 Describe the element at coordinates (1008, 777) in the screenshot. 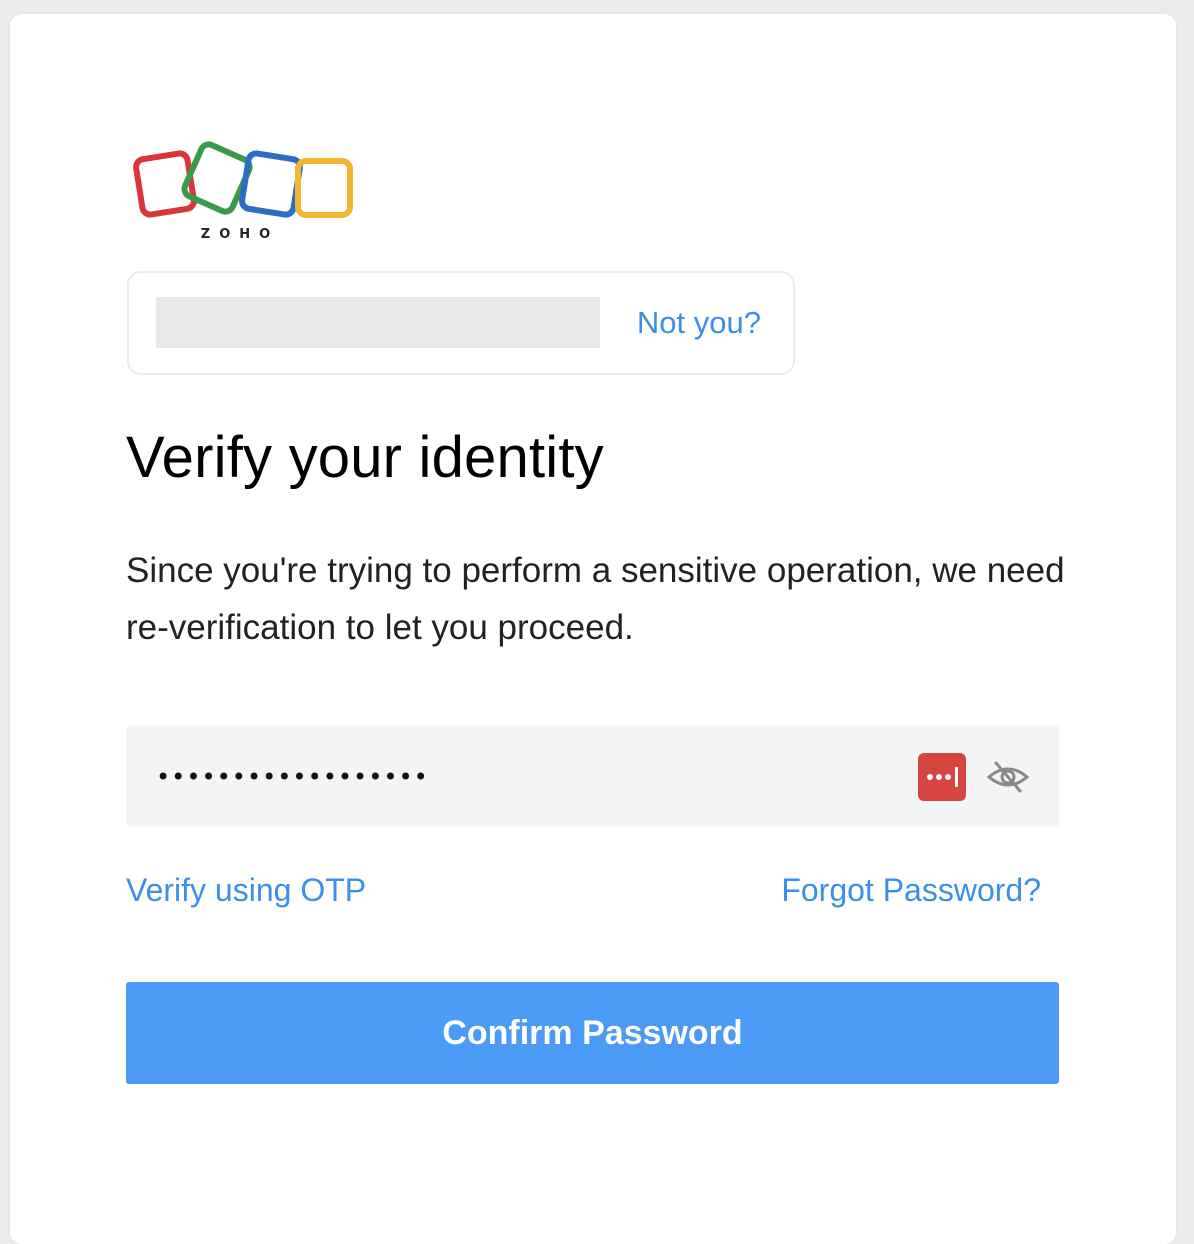

I see `eye-slash-icon` at that location.